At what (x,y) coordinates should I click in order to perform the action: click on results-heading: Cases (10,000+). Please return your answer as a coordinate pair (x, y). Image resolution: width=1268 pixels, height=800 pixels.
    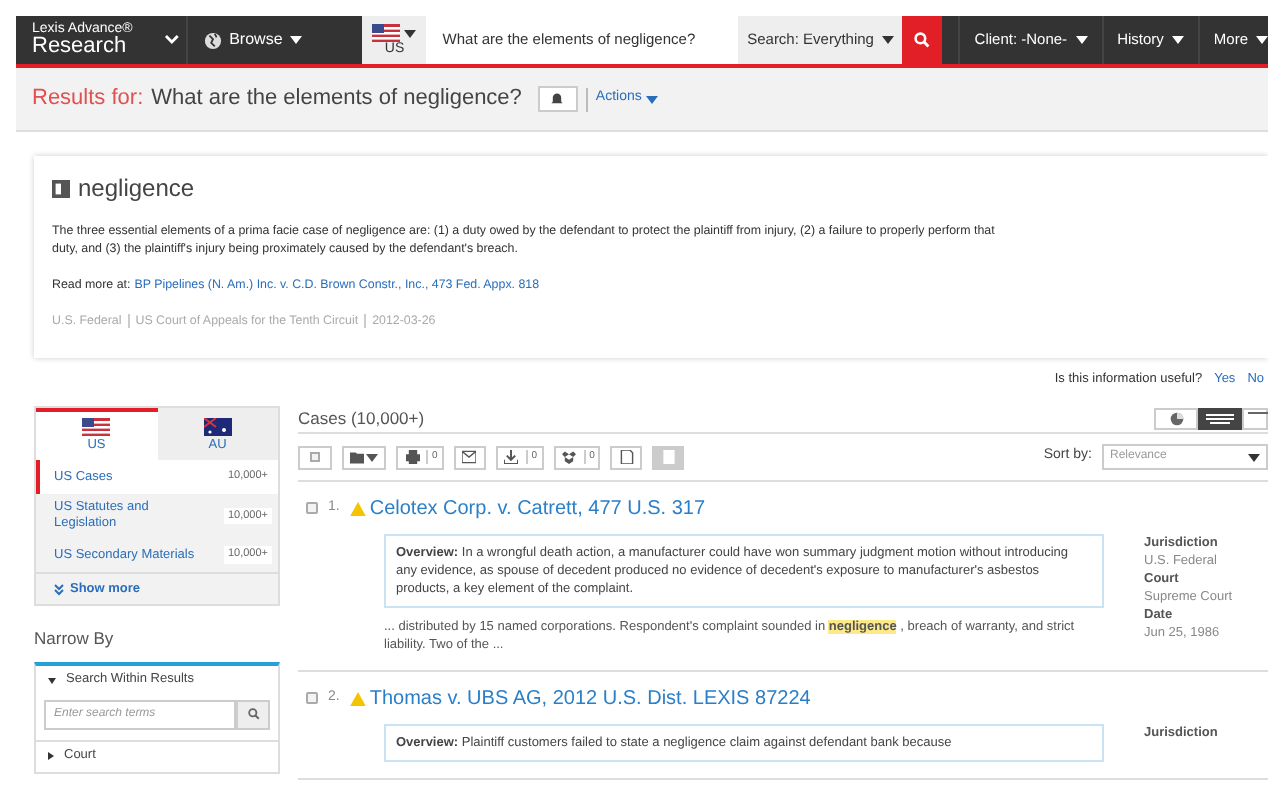
    Looking at the image, I should click on (361, 418).